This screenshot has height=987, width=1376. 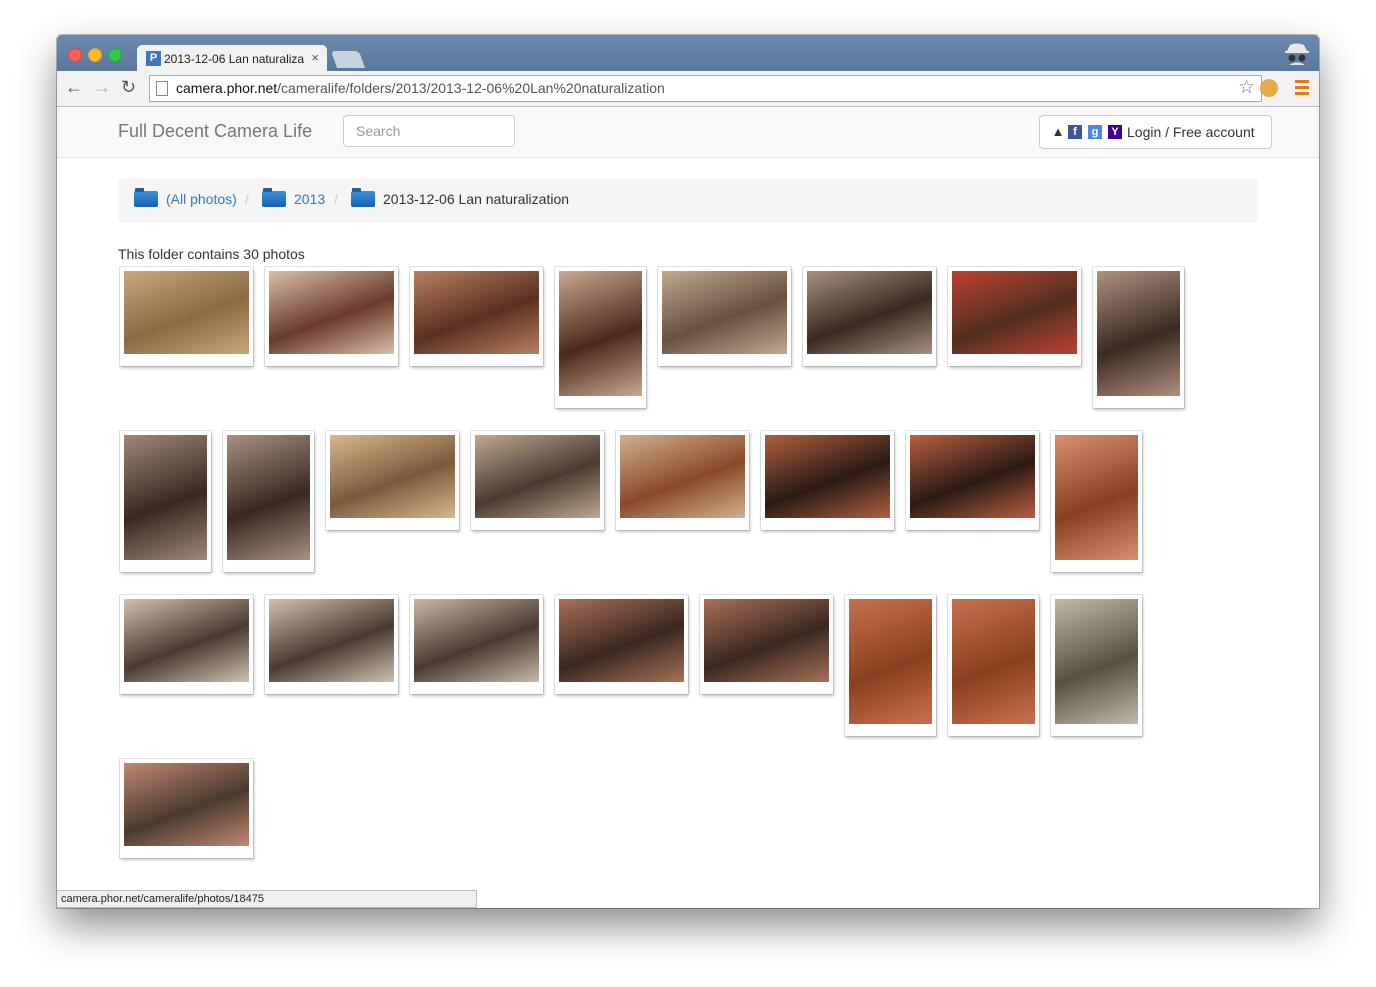 What do you see at coordinates (1246, 87) in the screenshot?
I see `bookmark-star-icon: ☆` at bounding box center [1246, 87].